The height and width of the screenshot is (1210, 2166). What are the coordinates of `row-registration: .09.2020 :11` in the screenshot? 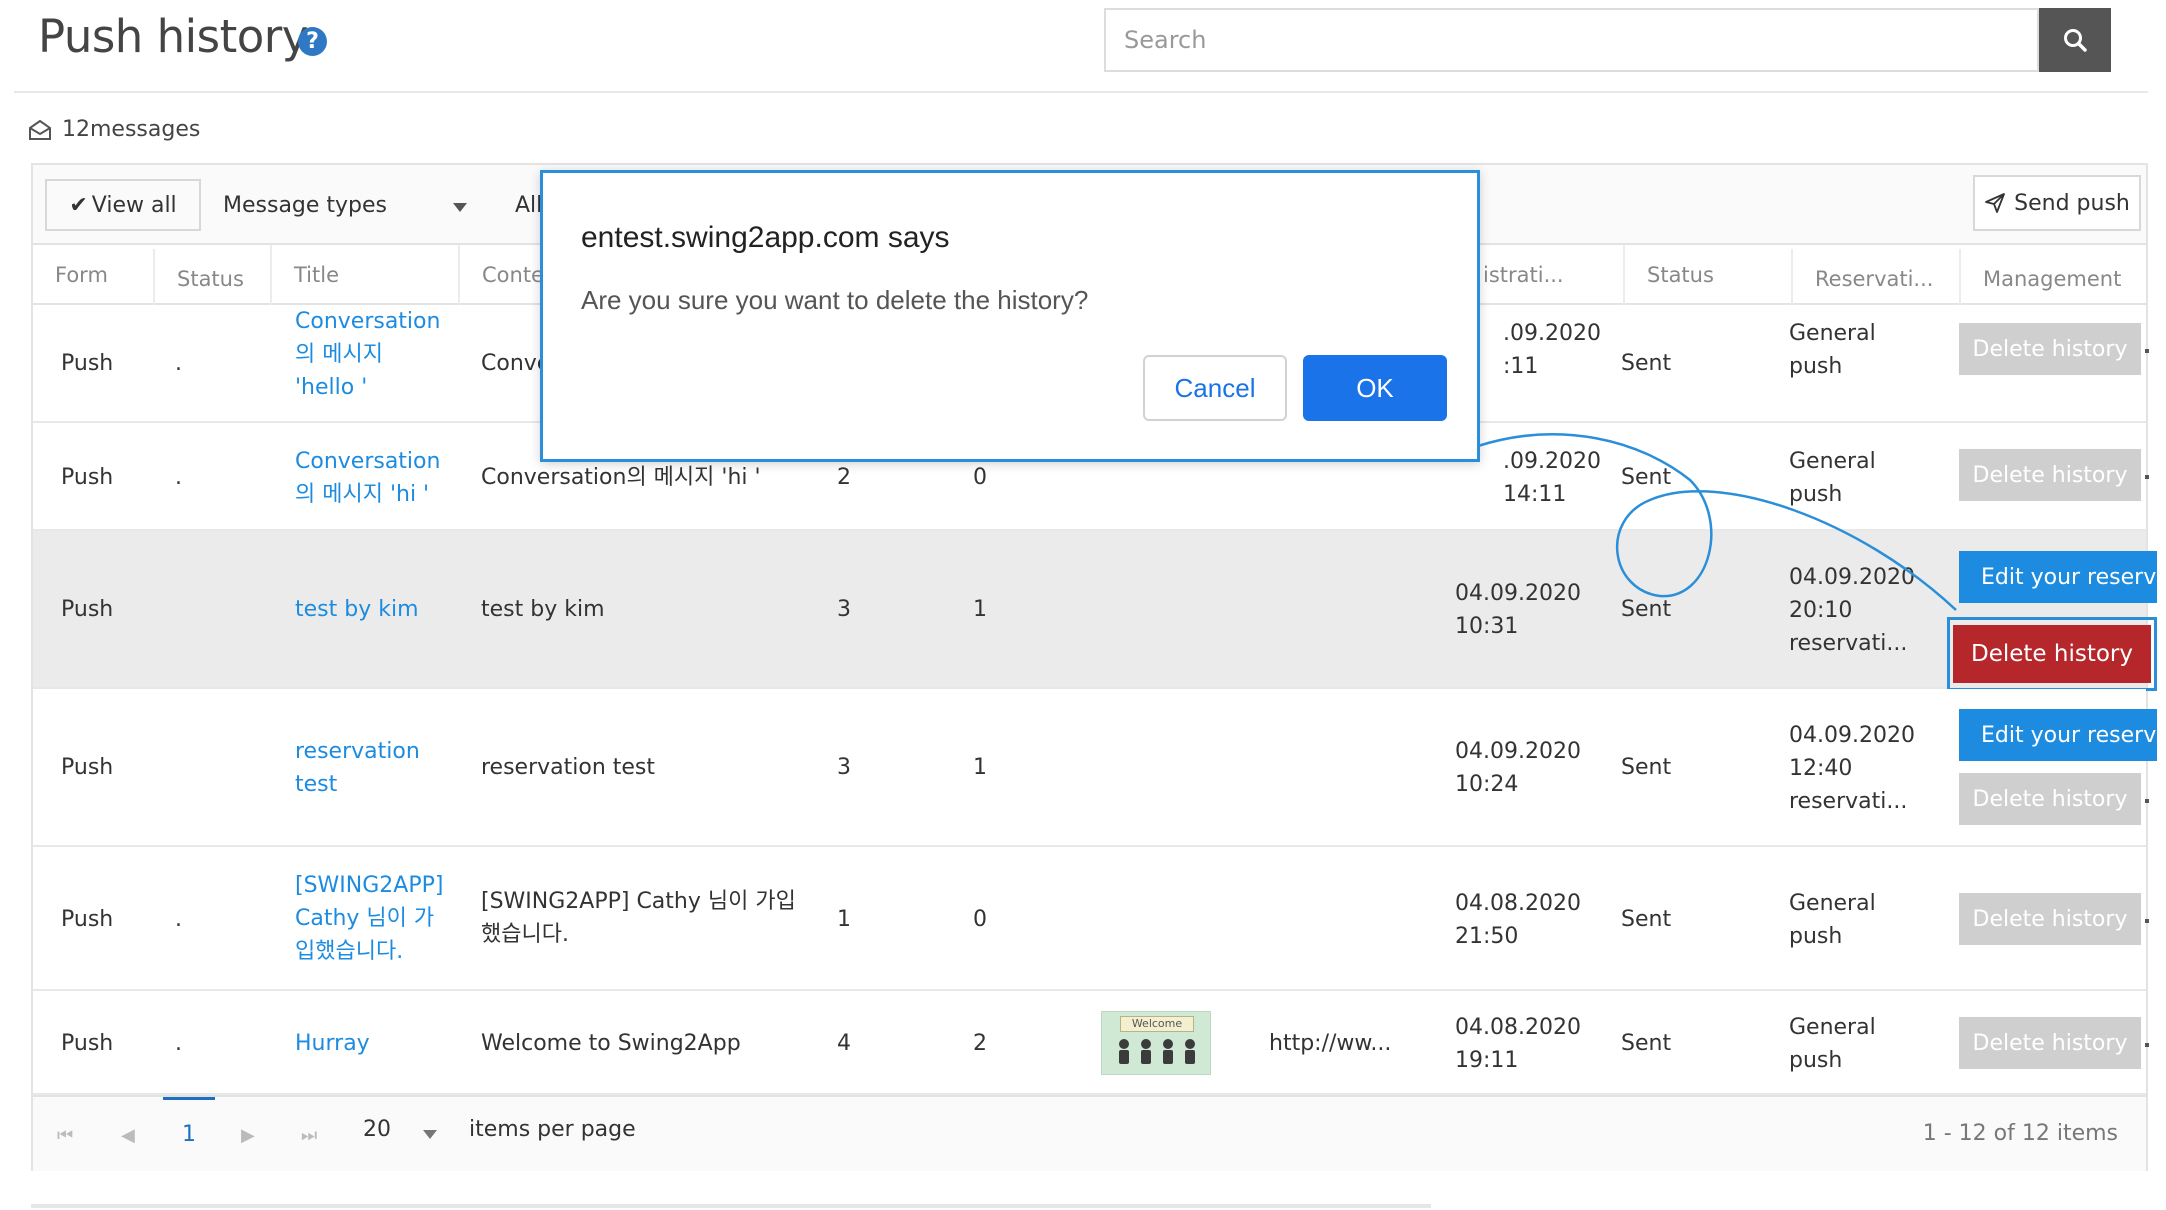 It's located at (1552, 350).